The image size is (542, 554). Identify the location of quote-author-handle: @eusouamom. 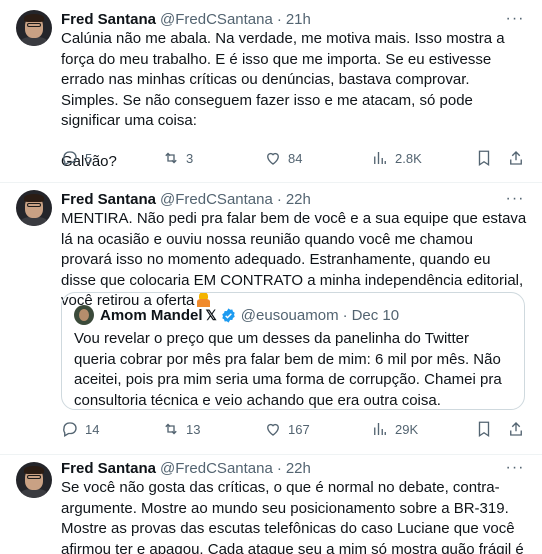
(290, 315).